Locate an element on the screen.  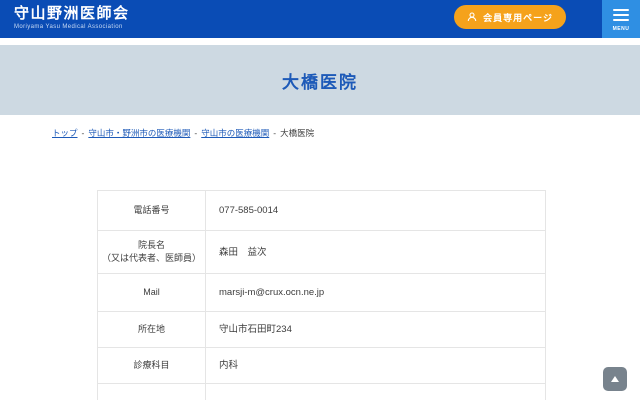
row-value-director: 森田 益次 is located at coordinates (243, 252).